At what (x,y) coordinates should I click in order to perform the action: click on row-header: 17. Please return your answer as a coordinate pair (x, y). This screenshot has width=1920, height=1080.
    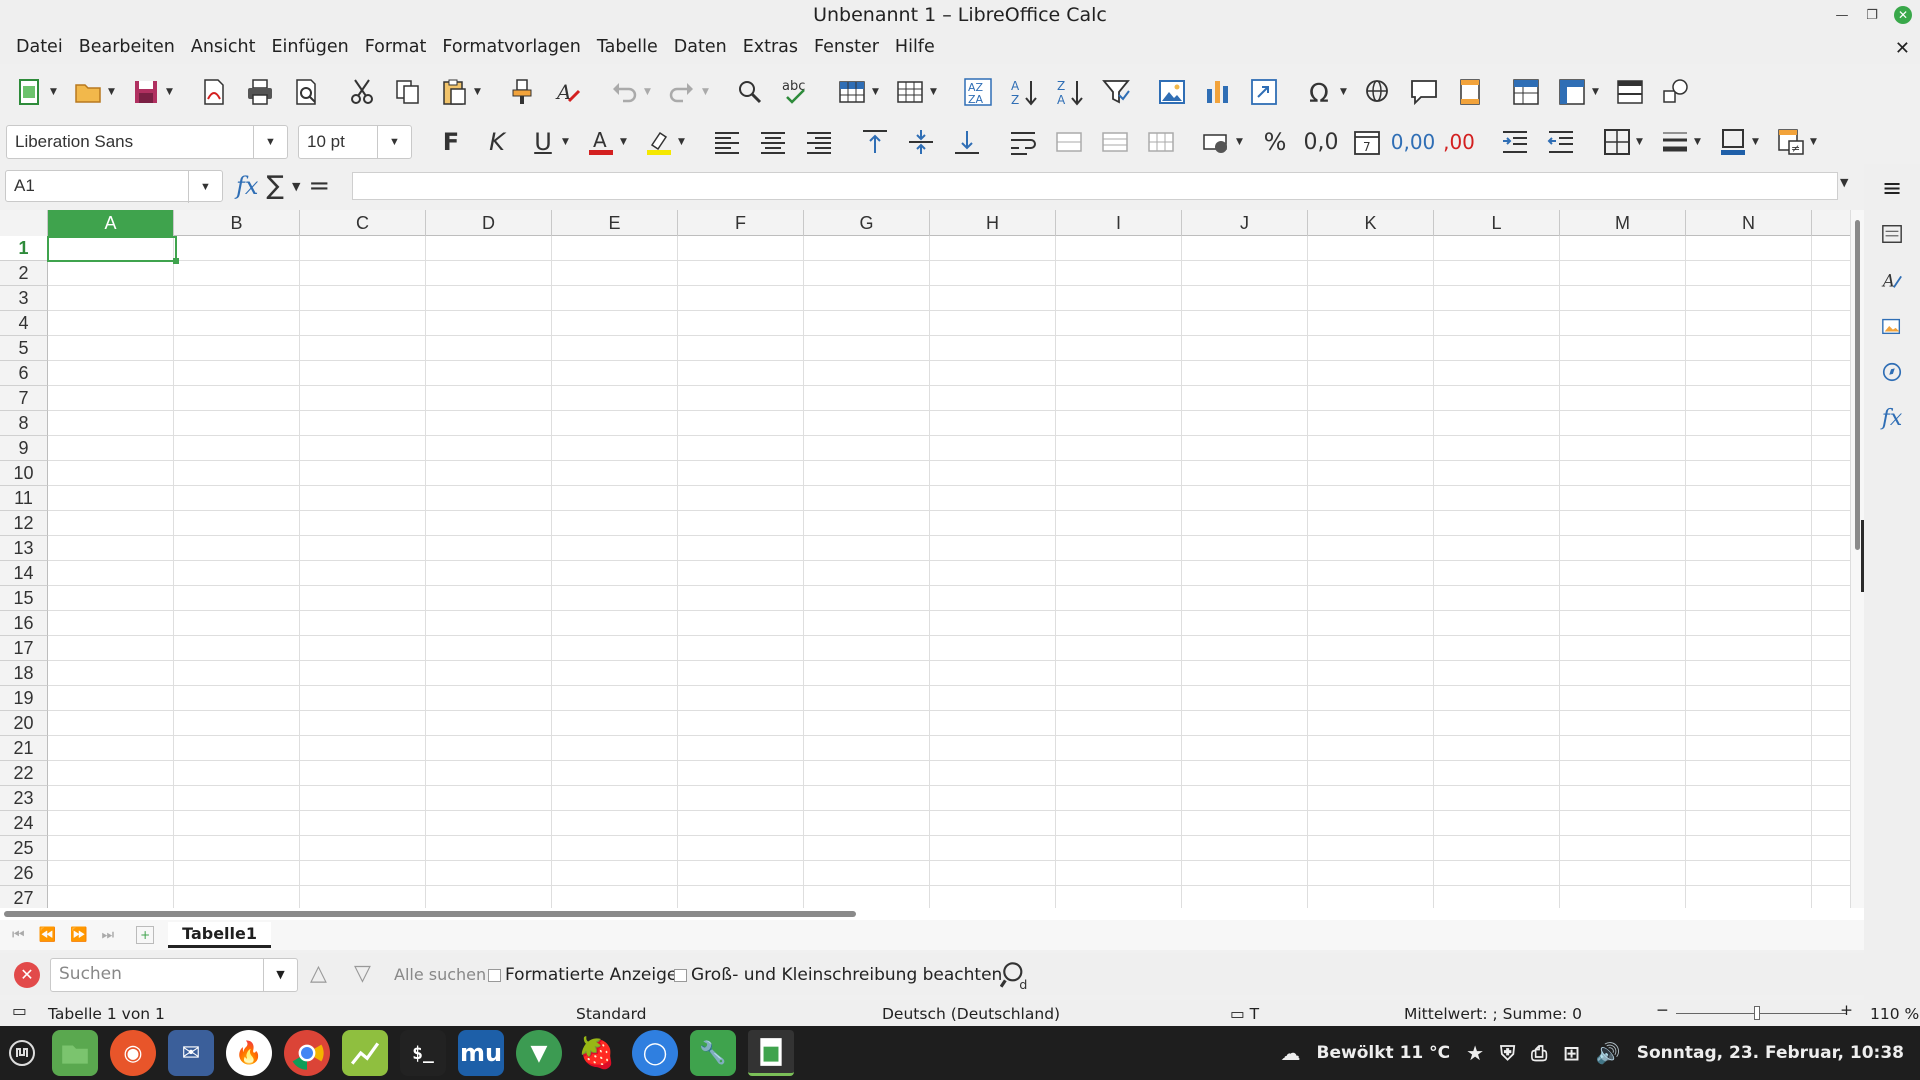
    Looking at the image, I should click on (24, 648).